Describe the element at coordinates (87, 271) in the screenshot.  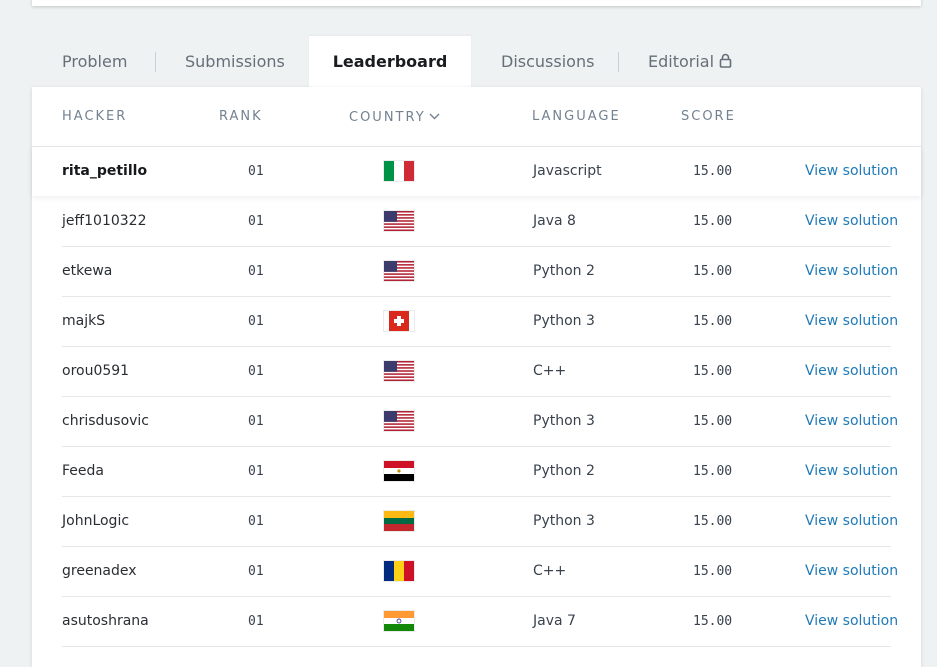
I see `hacker-name: etkewa` at that location.